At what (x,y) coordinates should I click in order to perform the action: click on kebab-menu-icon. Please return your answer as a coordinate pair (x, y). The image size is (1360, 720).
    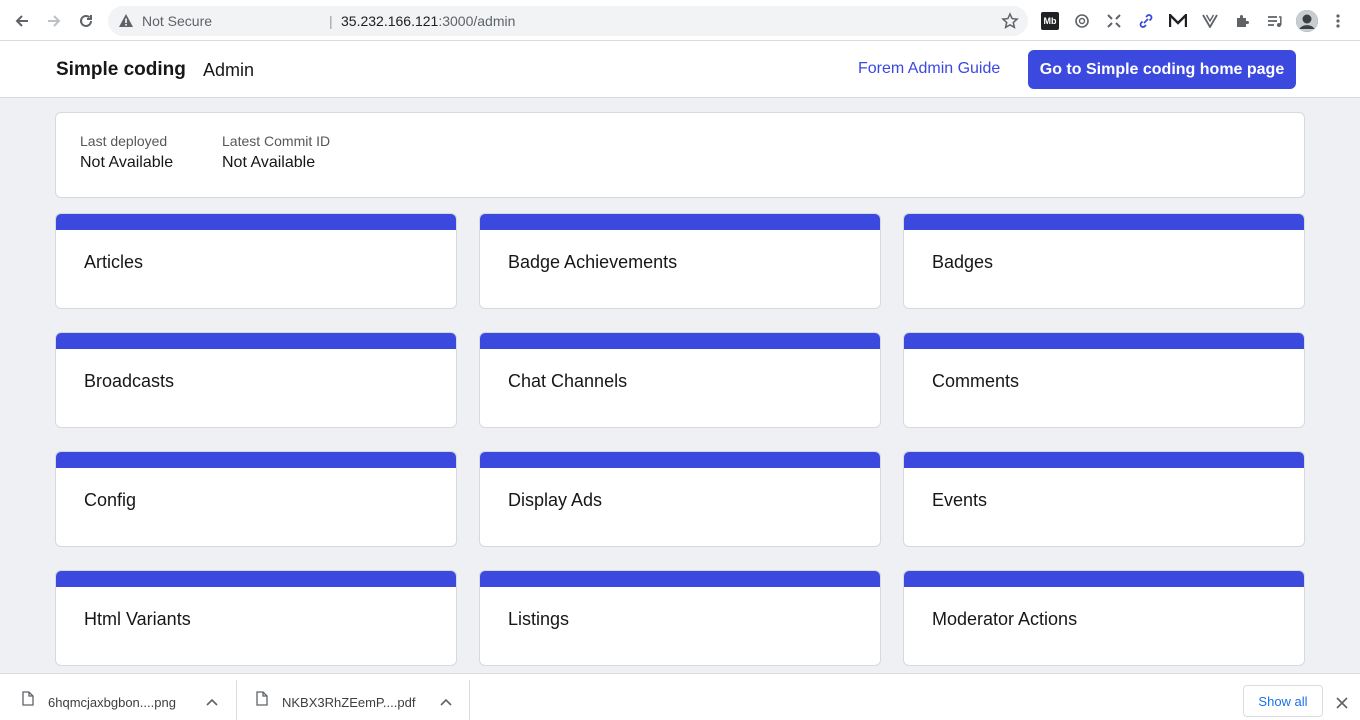
    Looking at the image, I should click on (1338, 21).